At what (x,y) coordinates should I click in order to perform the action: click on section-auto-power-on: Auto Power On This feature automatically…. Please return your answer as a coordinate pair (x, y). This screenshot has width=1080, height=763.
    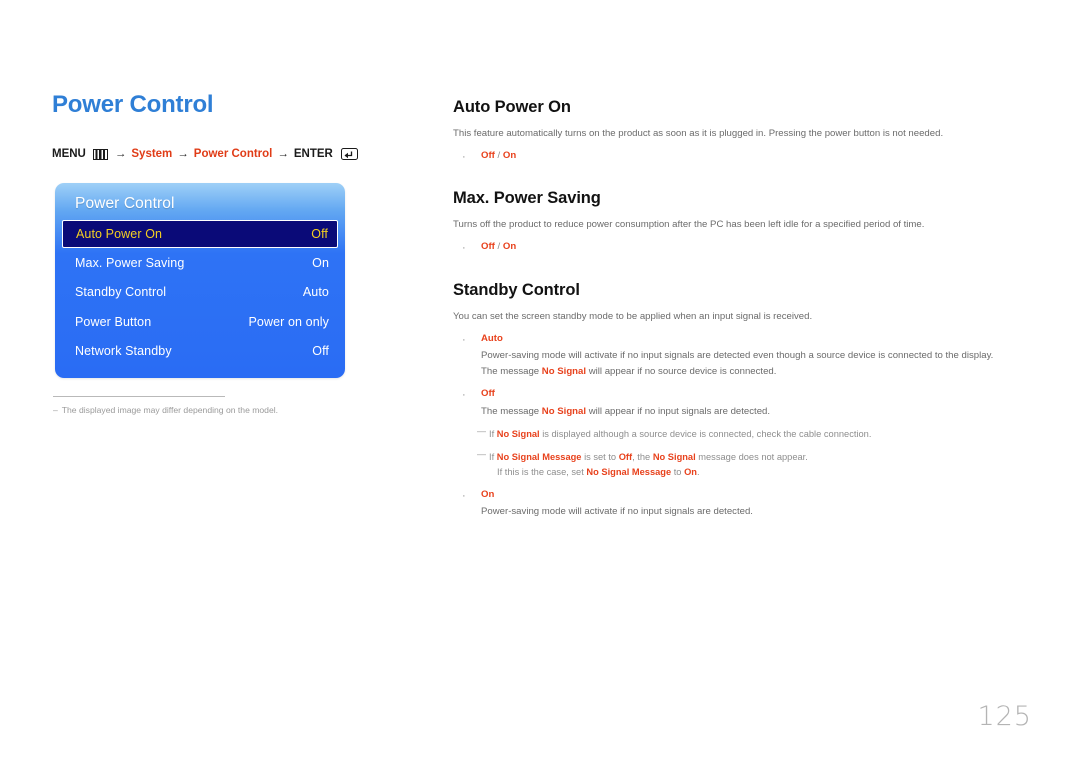
    Looking at the image, I should click on (743, 131).